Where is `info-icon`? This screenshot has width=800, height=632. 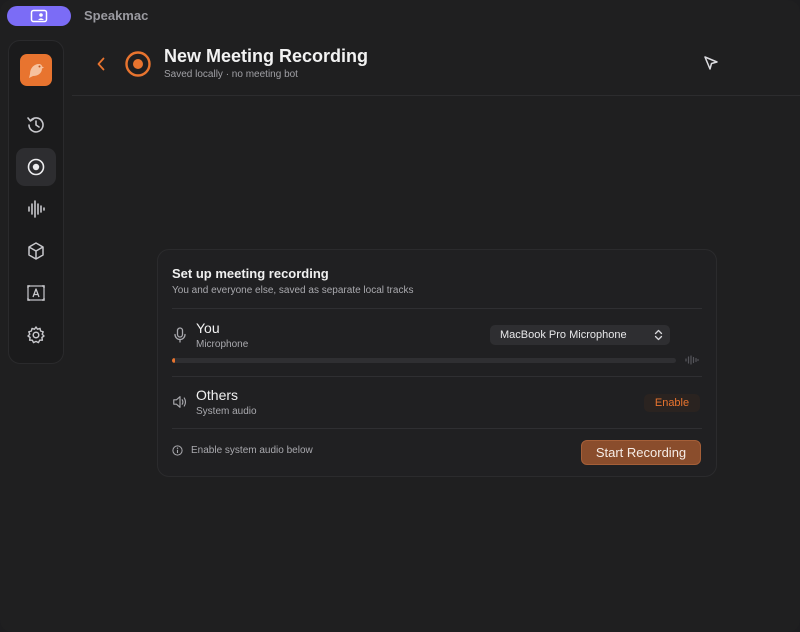 info-icon is located at coordinates (177, 450).